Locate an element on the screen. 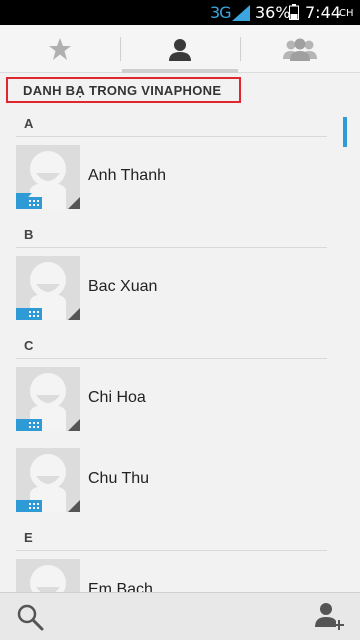  contact-chi-hoa: Chi Hoa is located at coordinates (170, 400).